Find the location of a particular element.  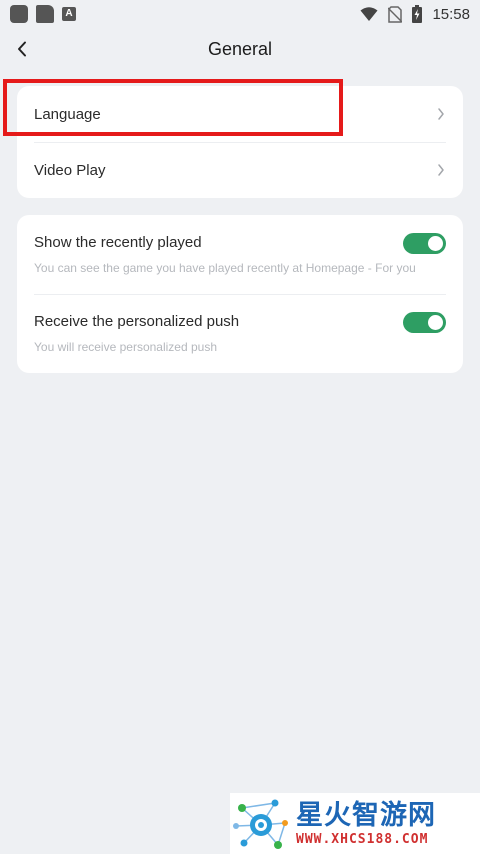

keyboard-a-icon: A is located at coordinates (69, 14).